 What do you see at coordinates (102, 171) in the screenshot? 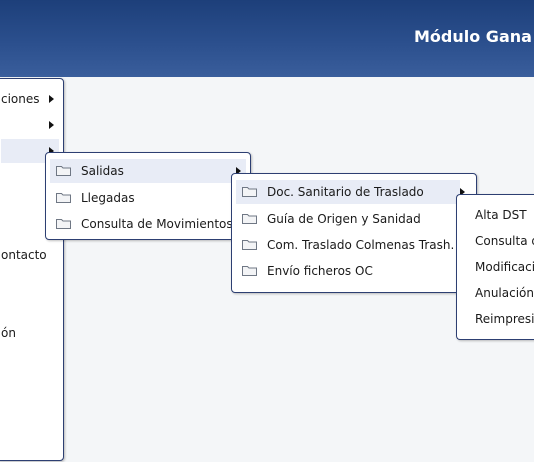
I see `submenu-item-label: Salidas` at bounding box center [102, 171].